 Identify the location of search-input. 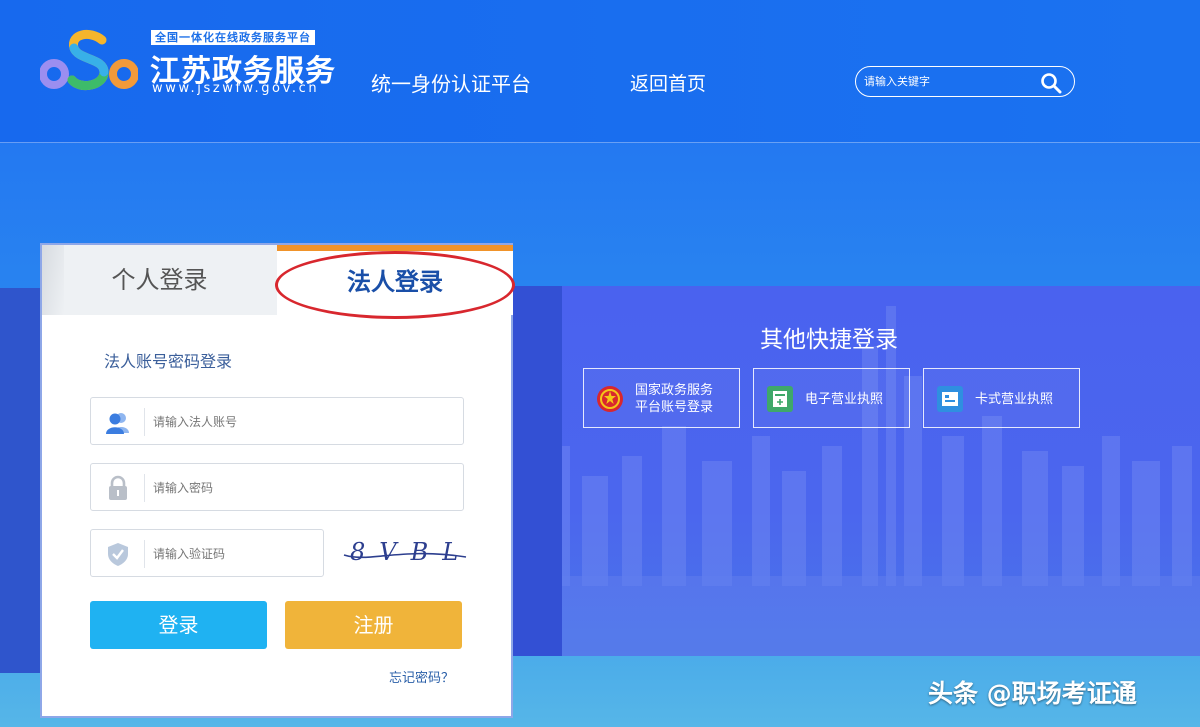
(949, 81).